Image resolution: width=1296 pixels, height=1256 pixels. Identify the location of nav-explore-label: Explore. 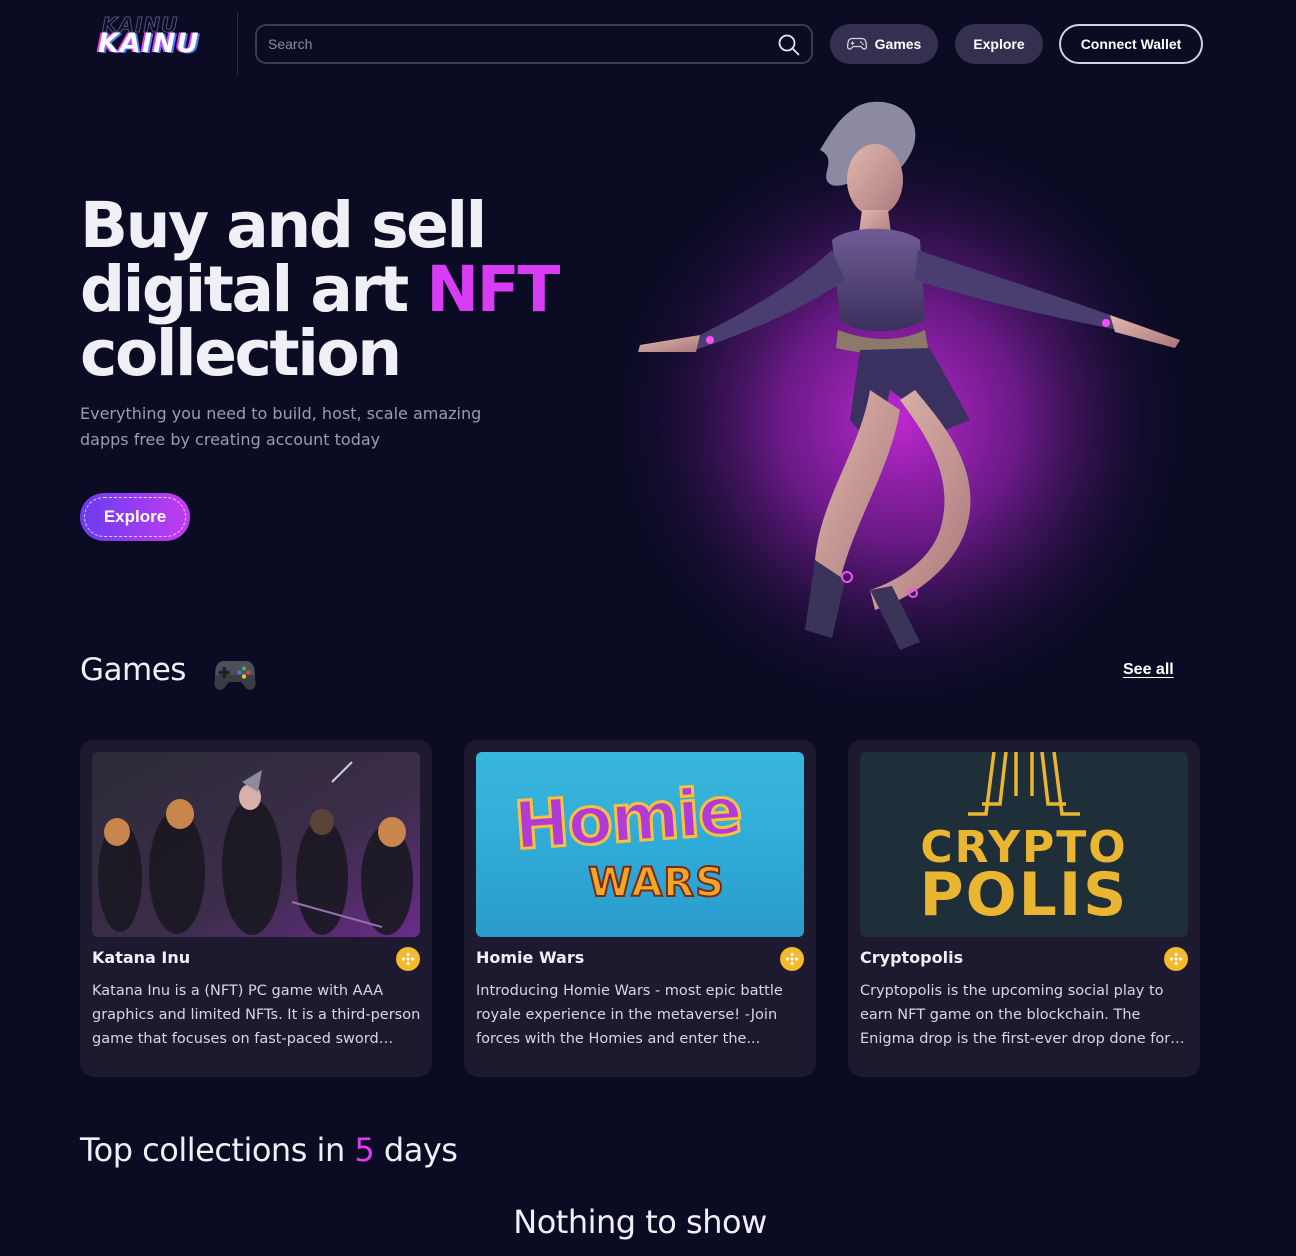
(999, 44).